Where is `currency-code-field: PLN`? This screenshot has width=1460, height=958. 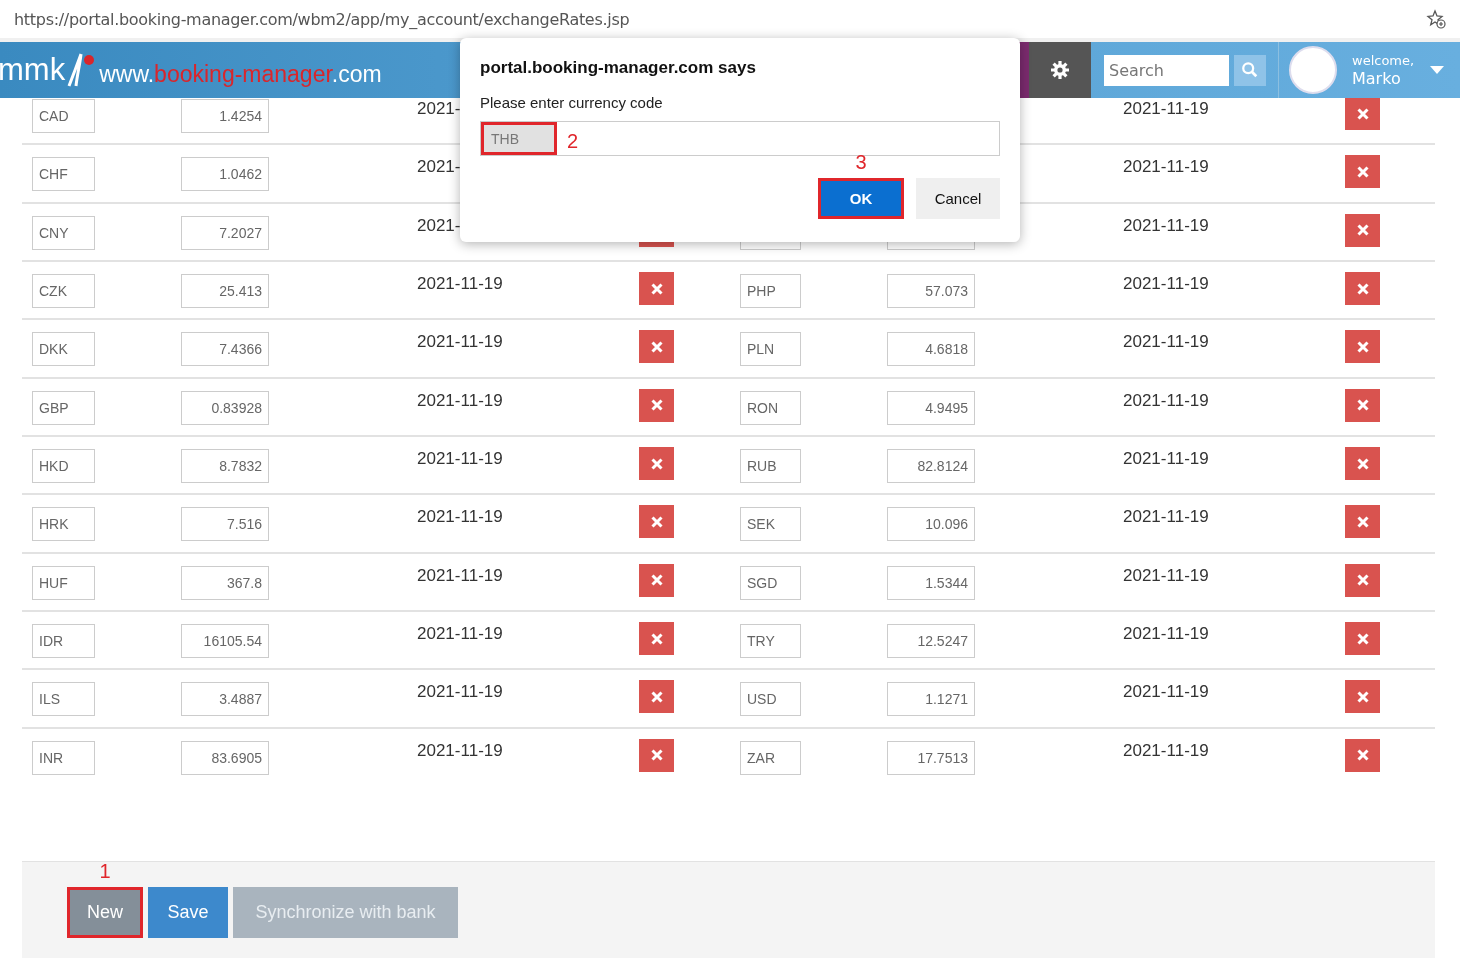
currency-code-field: PLN is located at coordinates (770, 349).